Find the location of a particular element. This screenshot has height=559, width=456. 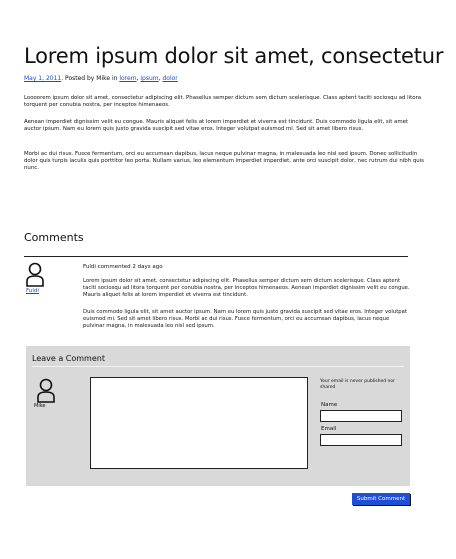

tag-link-ipsum: ipsum is located at coordinates (149, 78).